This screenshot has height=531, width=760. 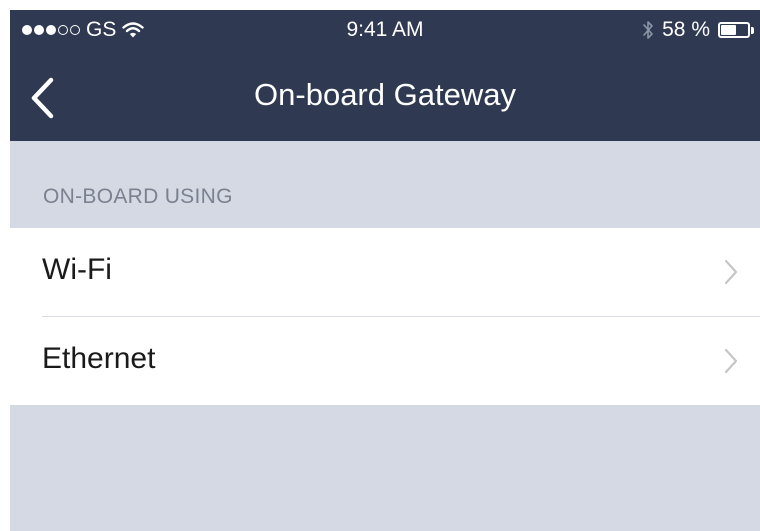 What do you see at coordinates (138, 196) in the screenshot?
I see `section-header: ON-BOARD USING` at bounding box center [138, 196].